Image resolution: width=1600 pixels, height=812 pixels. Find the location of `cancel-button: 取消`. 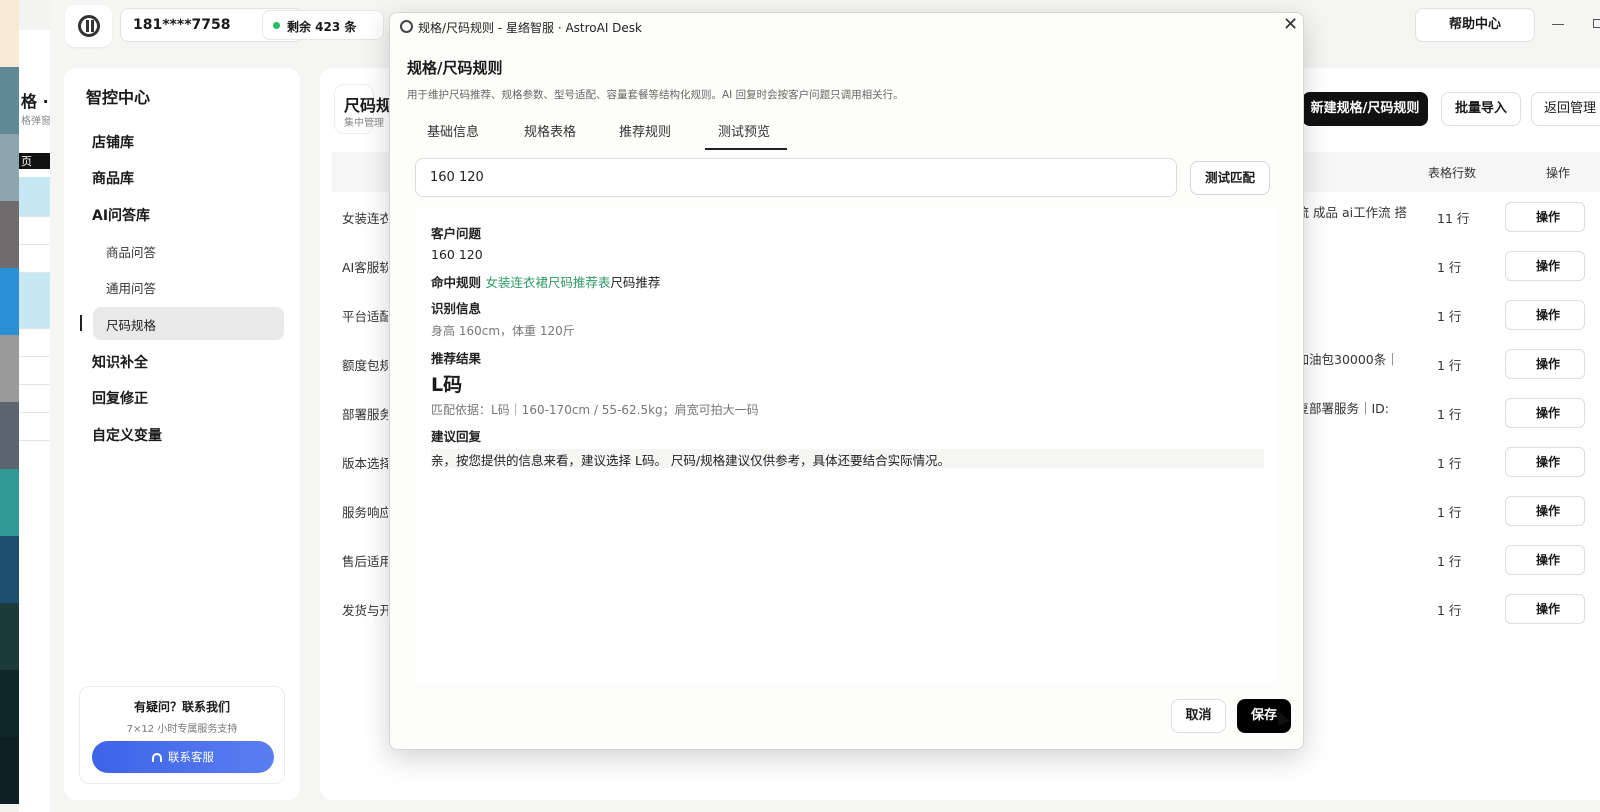

cancel-button: 取消 is located at coordinates (1198, 716).